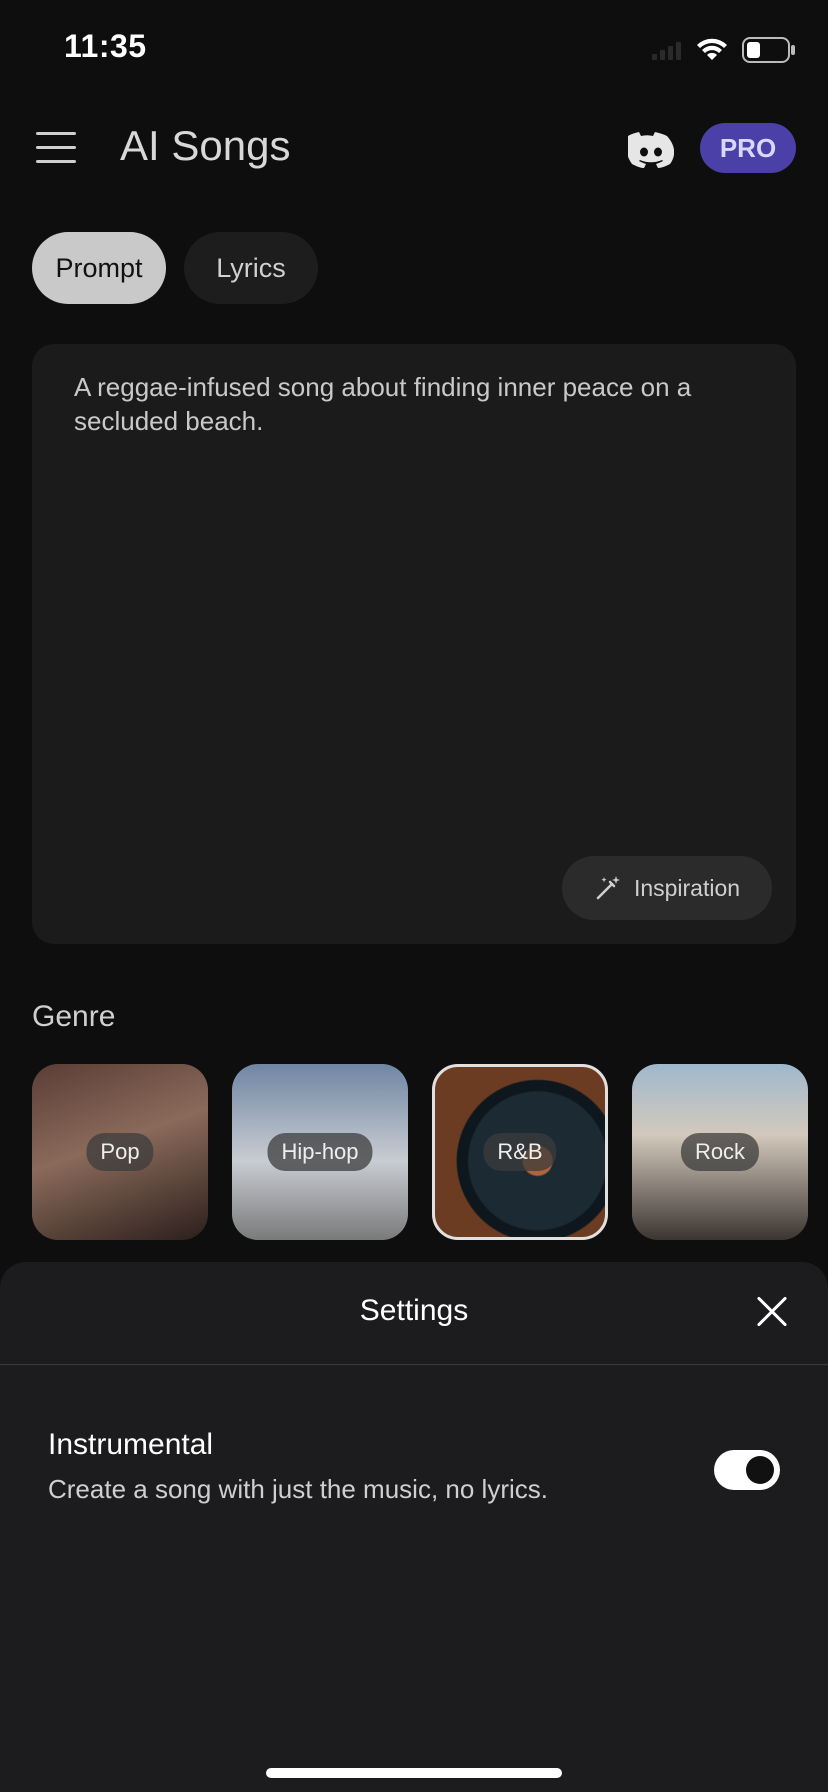 The image size is (828, 1792). Describe the element at coordinates (414, 50) in the screenshot. I see `status-bar: 11:35` at that location.